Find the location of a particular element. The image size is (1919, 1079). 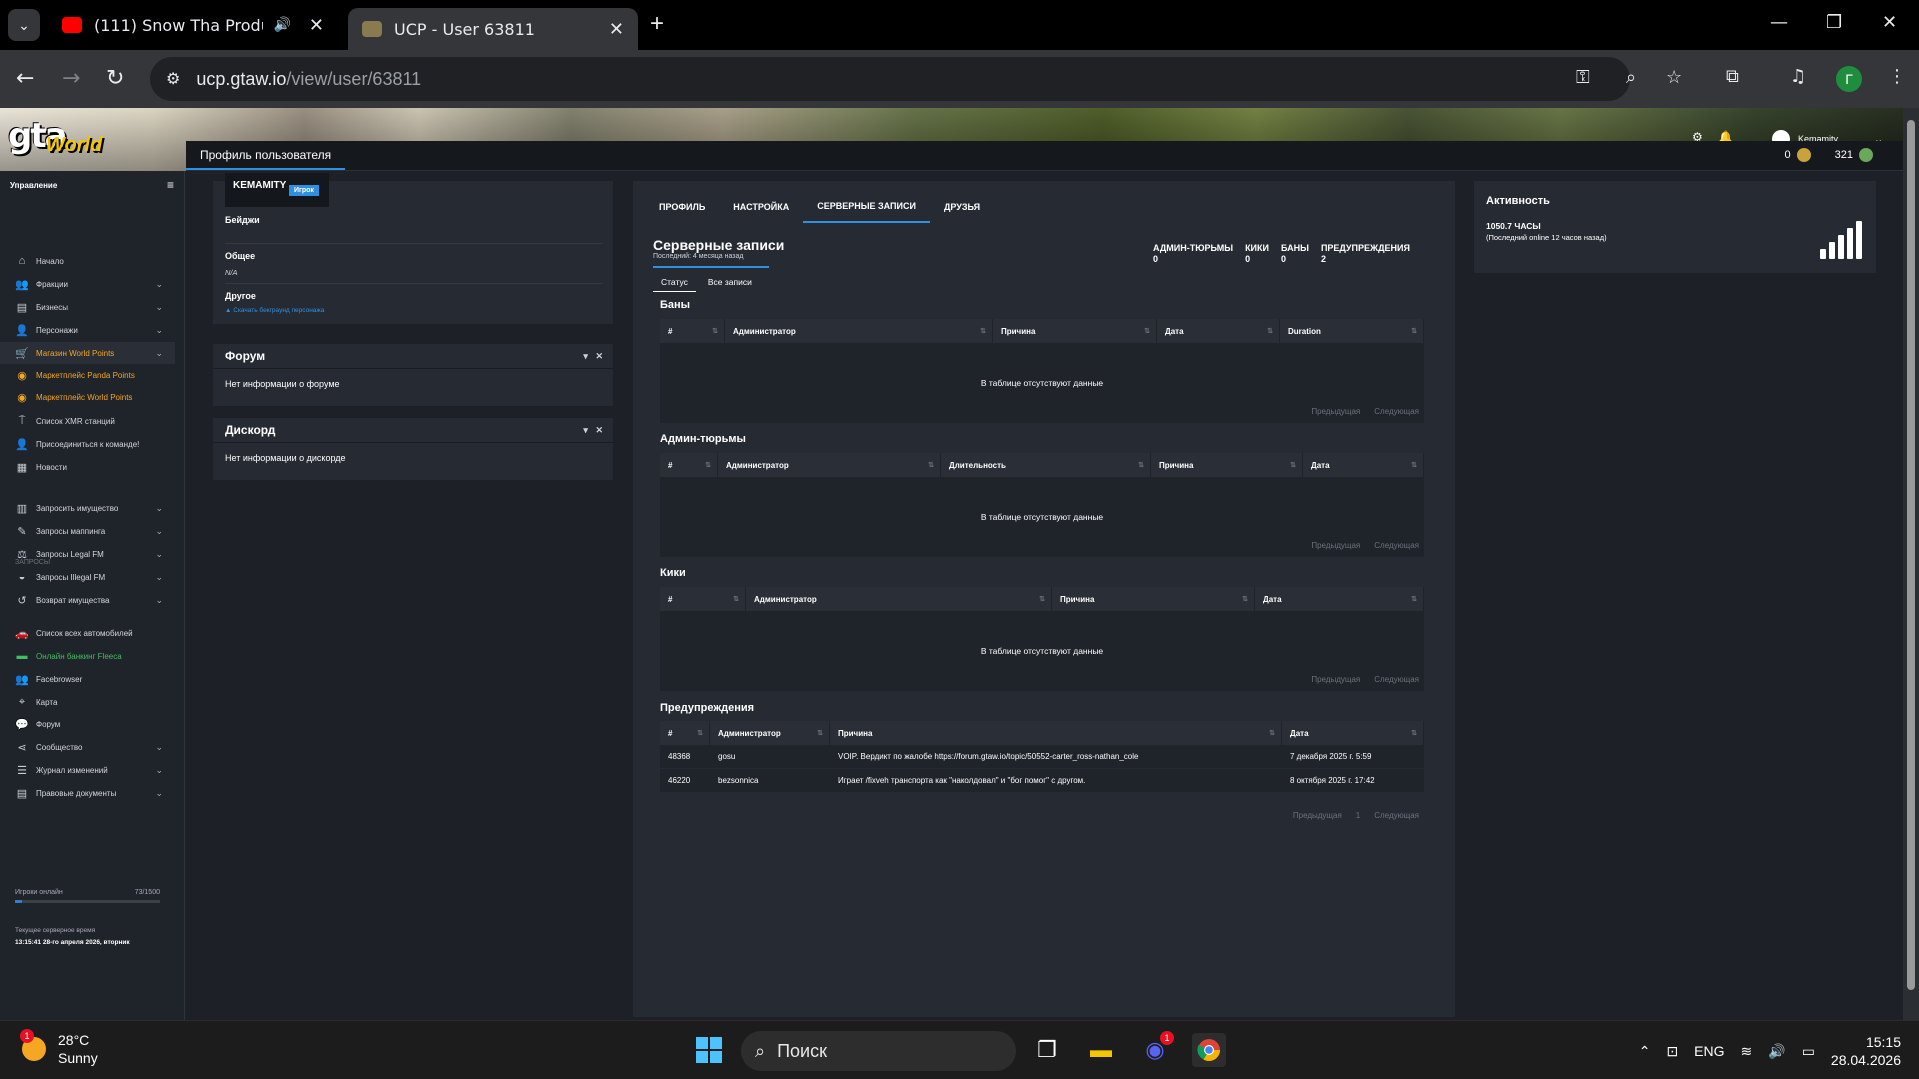

sidebar-item-users: 👥 Facebrowser is located at coordinates (87, 679).